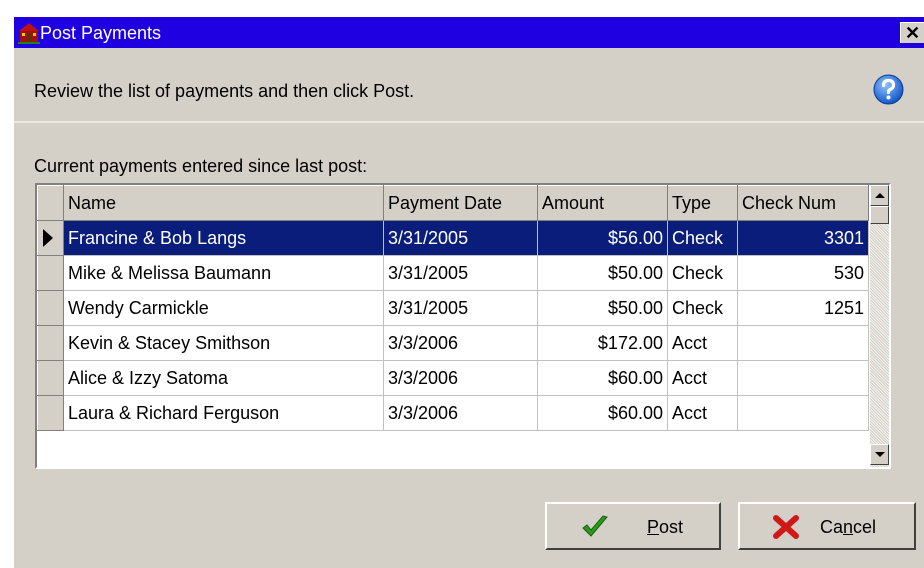  I want to click on table-row: Alice & Izzy Satoma 3/3/2006 $60.00 Acct, so click(453, 378).